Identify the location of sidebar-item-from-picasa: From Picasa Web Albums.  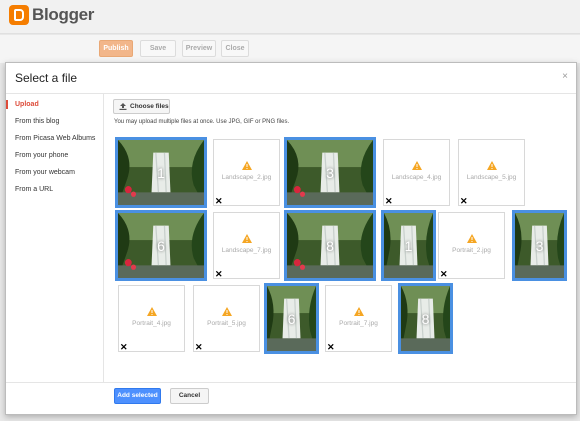
(54, 138).